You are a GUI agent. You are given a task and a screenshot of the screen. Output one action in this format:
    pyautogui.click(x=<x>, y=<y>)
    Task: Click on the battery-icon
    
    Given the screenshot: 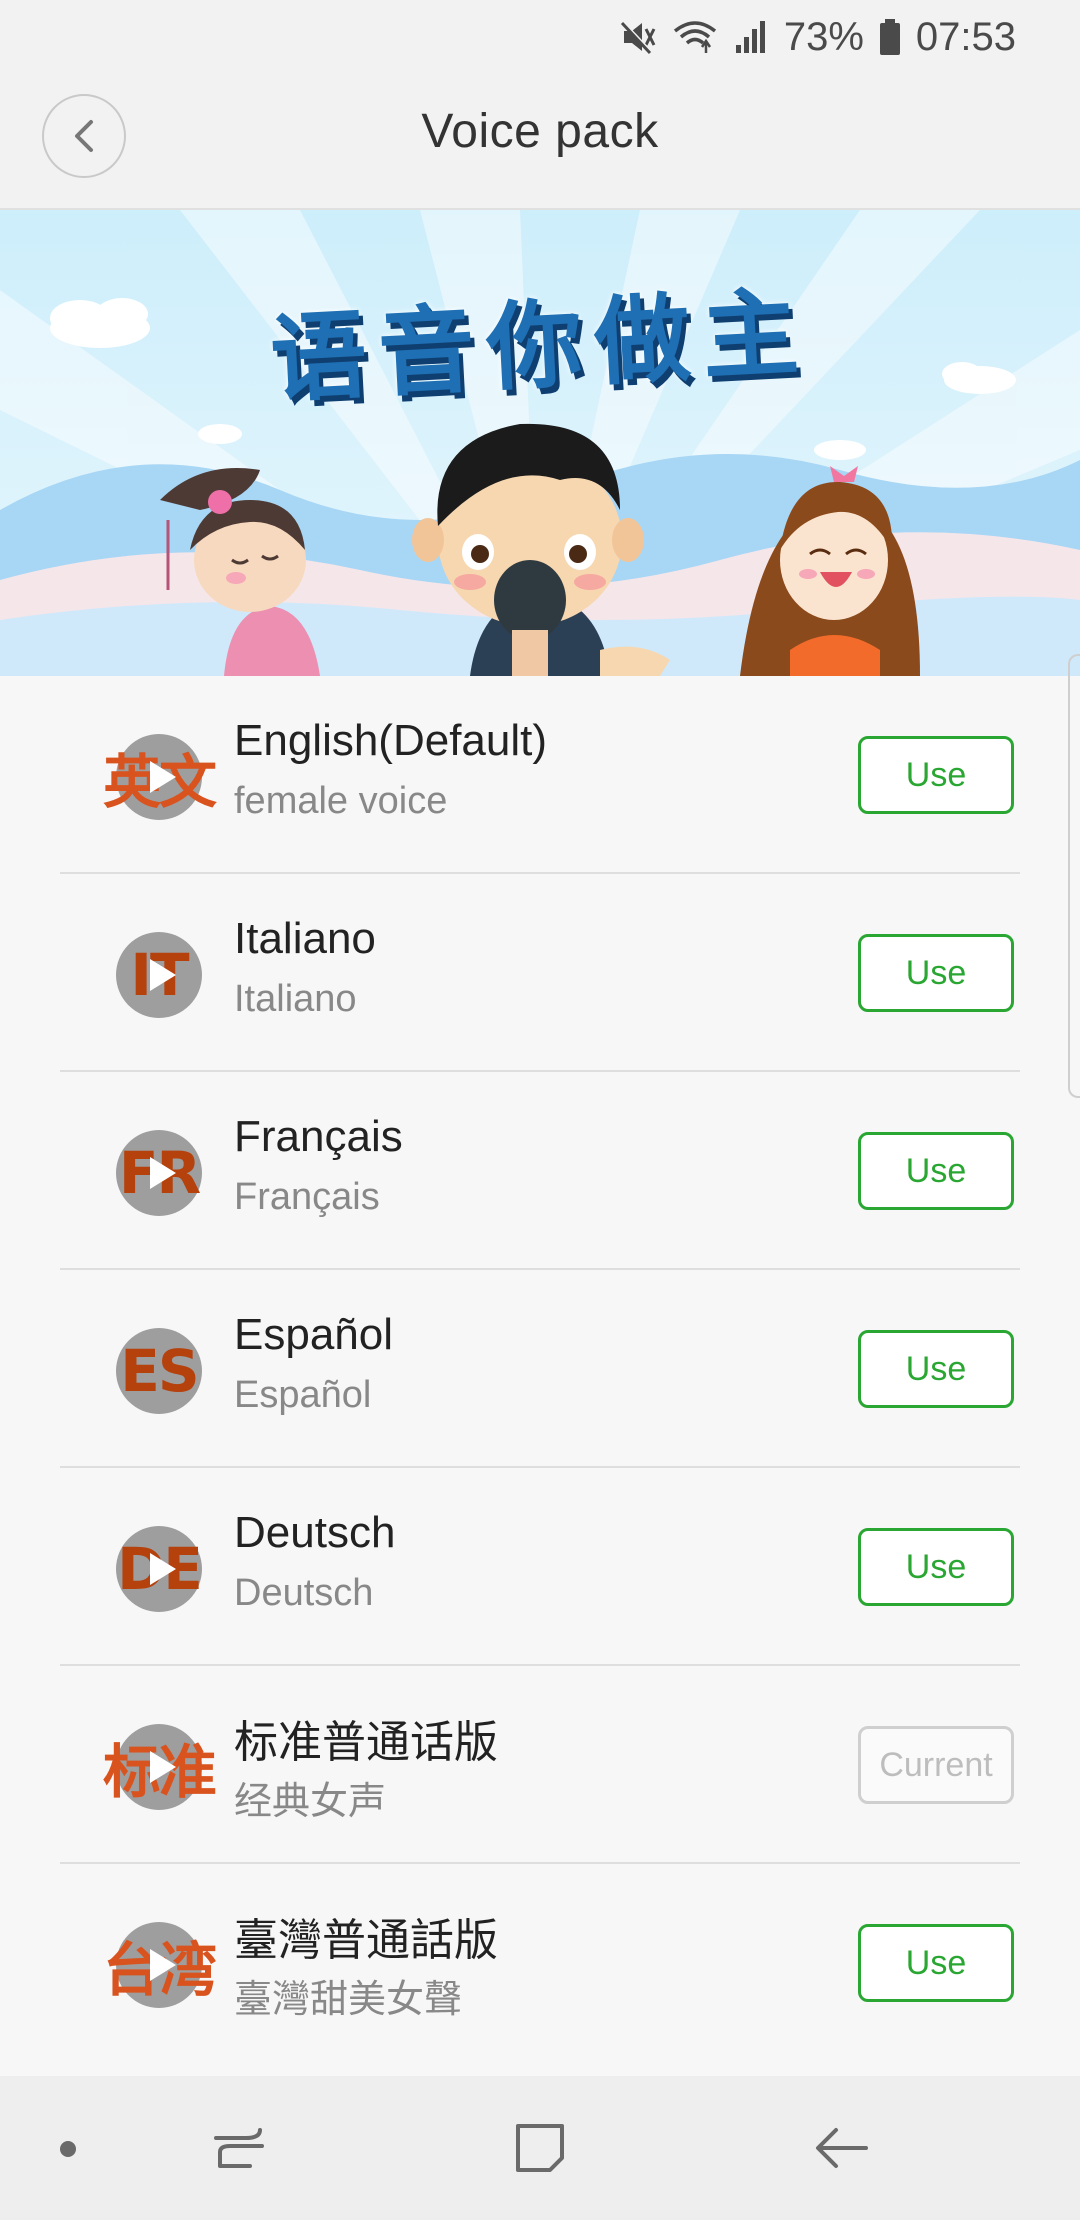 What is the action you would take?
    pyautogui.click(x=890, y=37)
    